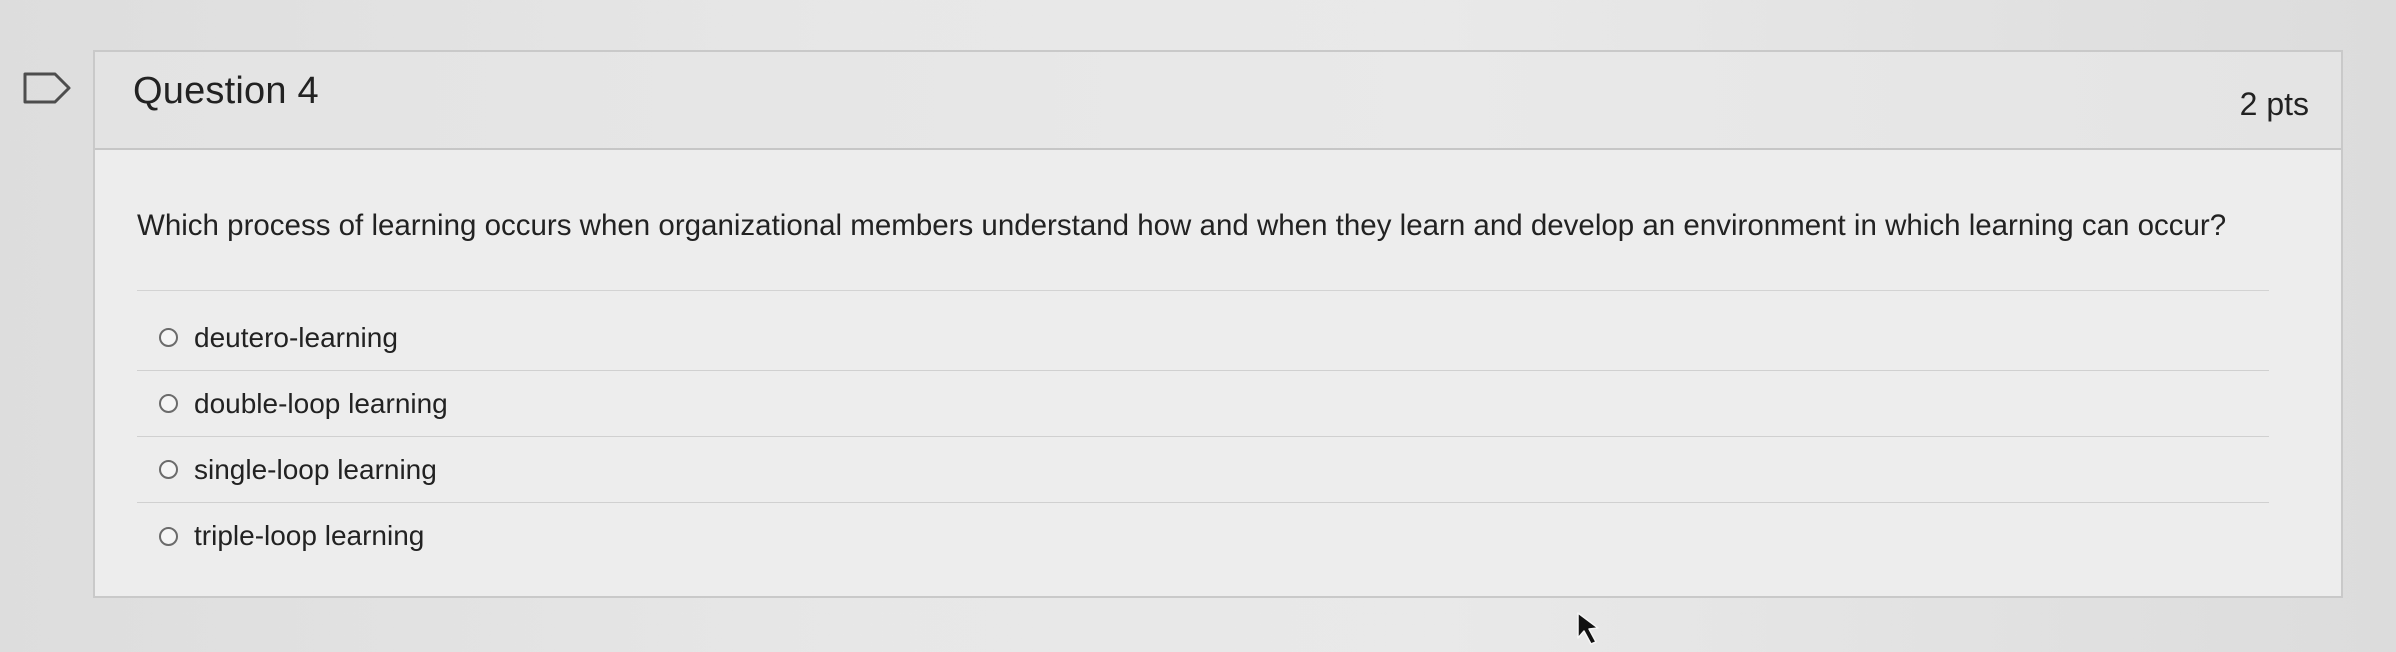 This screenshot has height=652, width=2396. What do you see at coordinates (1218, 101) in the screenshot?
I see `question-header: Question 4 2 pts` at bounding box center [1218, 101].